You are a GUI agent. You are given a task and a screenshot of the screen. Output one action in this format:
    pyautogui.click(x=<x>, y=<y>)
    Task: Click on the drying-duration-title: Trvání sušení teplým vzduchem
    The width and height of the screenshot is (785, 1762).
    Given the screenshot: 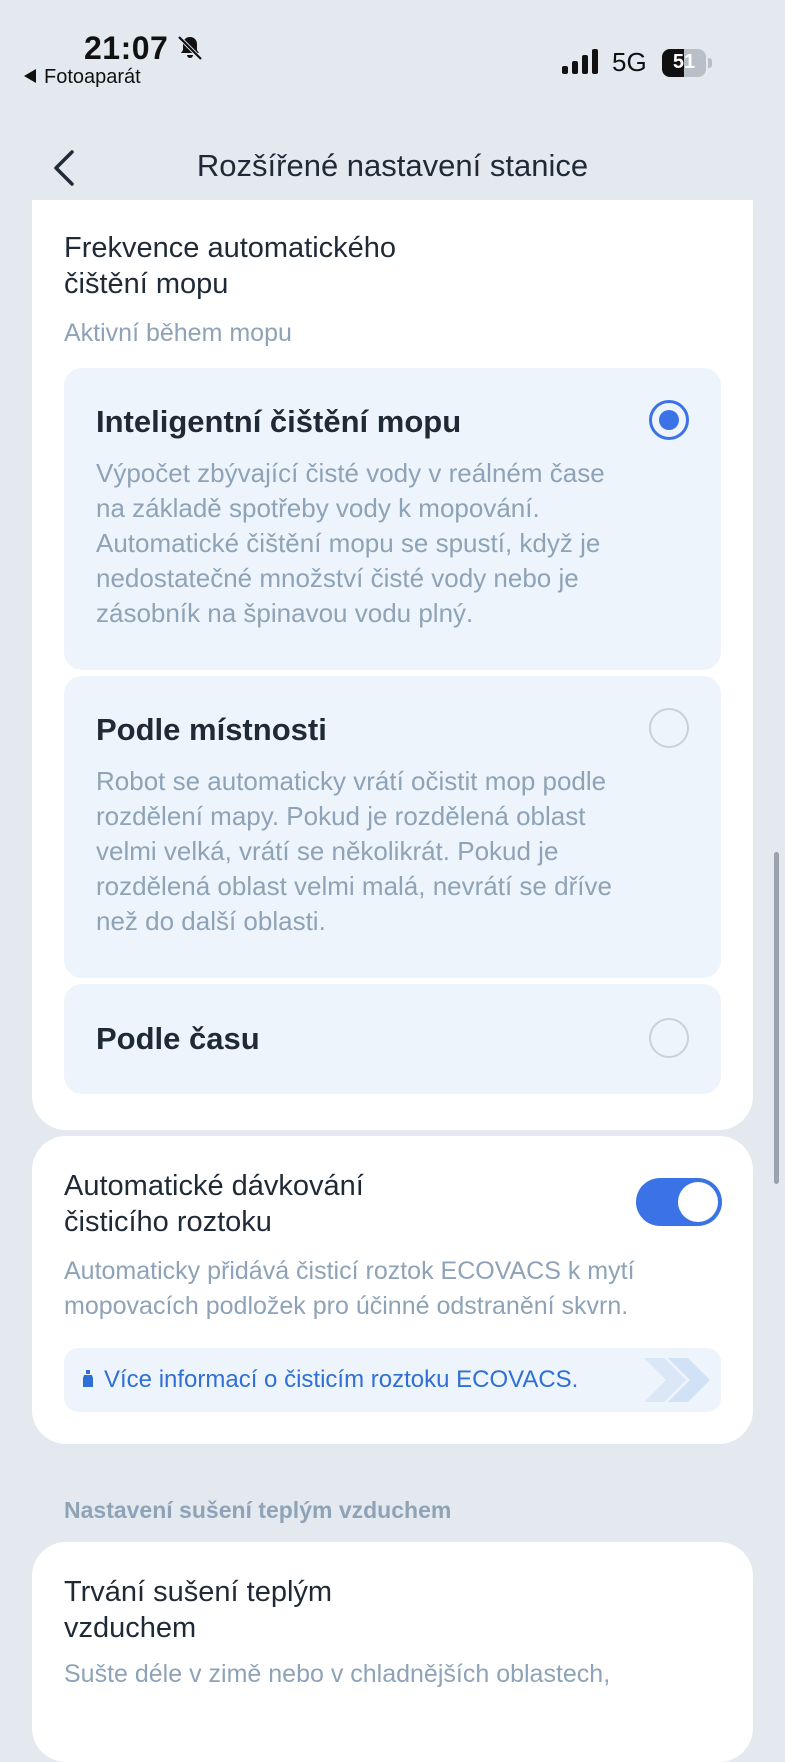 What is the action you would take?
    pyautogui.click(x=198, y=1610)
    